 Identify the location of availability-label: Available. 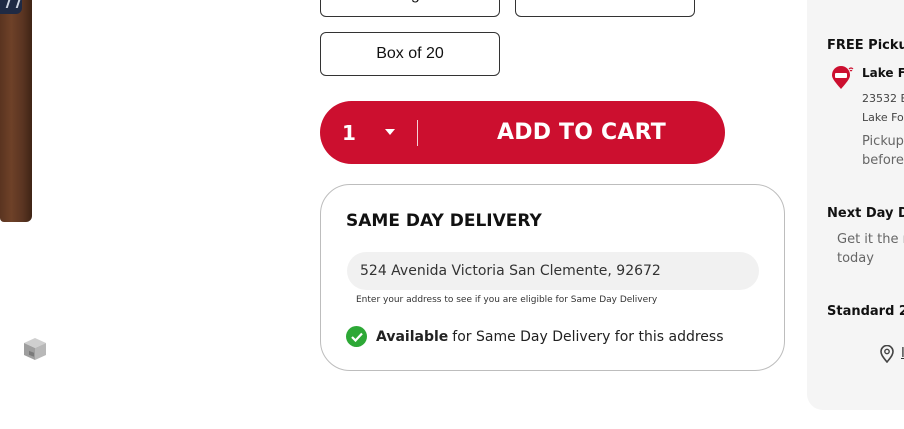
(412, 336).